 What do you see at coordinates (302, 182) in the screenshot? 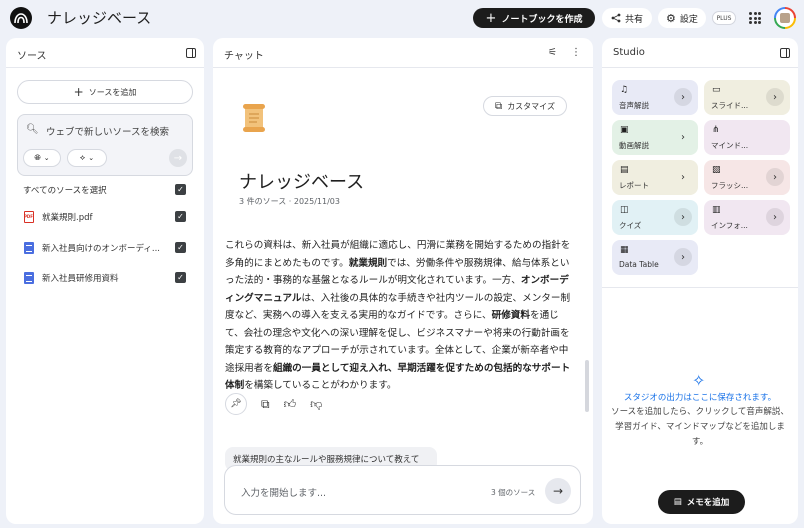
I see `notebook-heading: ナレッジベース` at bounding box center [302, 182].